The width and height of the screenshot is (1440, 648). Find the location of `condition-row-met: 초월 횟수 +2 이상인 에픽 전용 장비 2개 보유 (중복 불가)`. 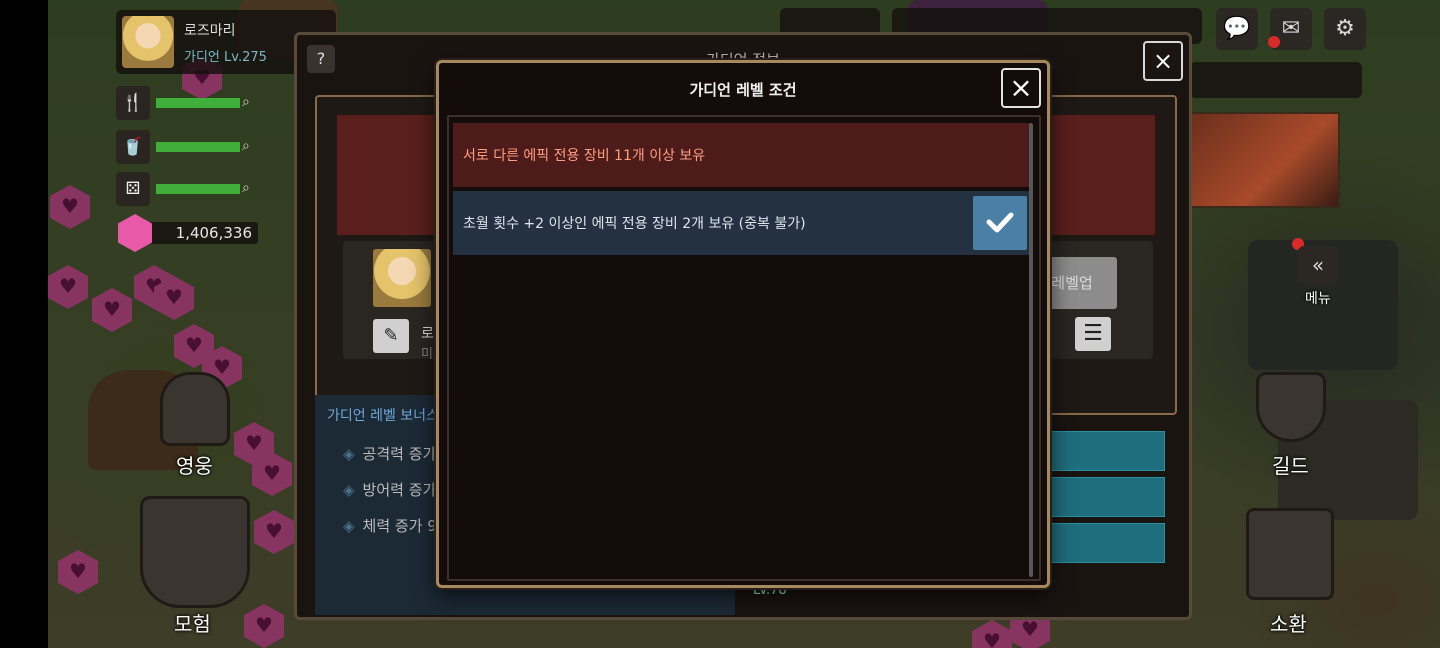

condition-row-met: 초월 횟수 +2 이상인 에픽 전용 장비 2개 보유 (중복 불가) is located at coordinates (742, 223).